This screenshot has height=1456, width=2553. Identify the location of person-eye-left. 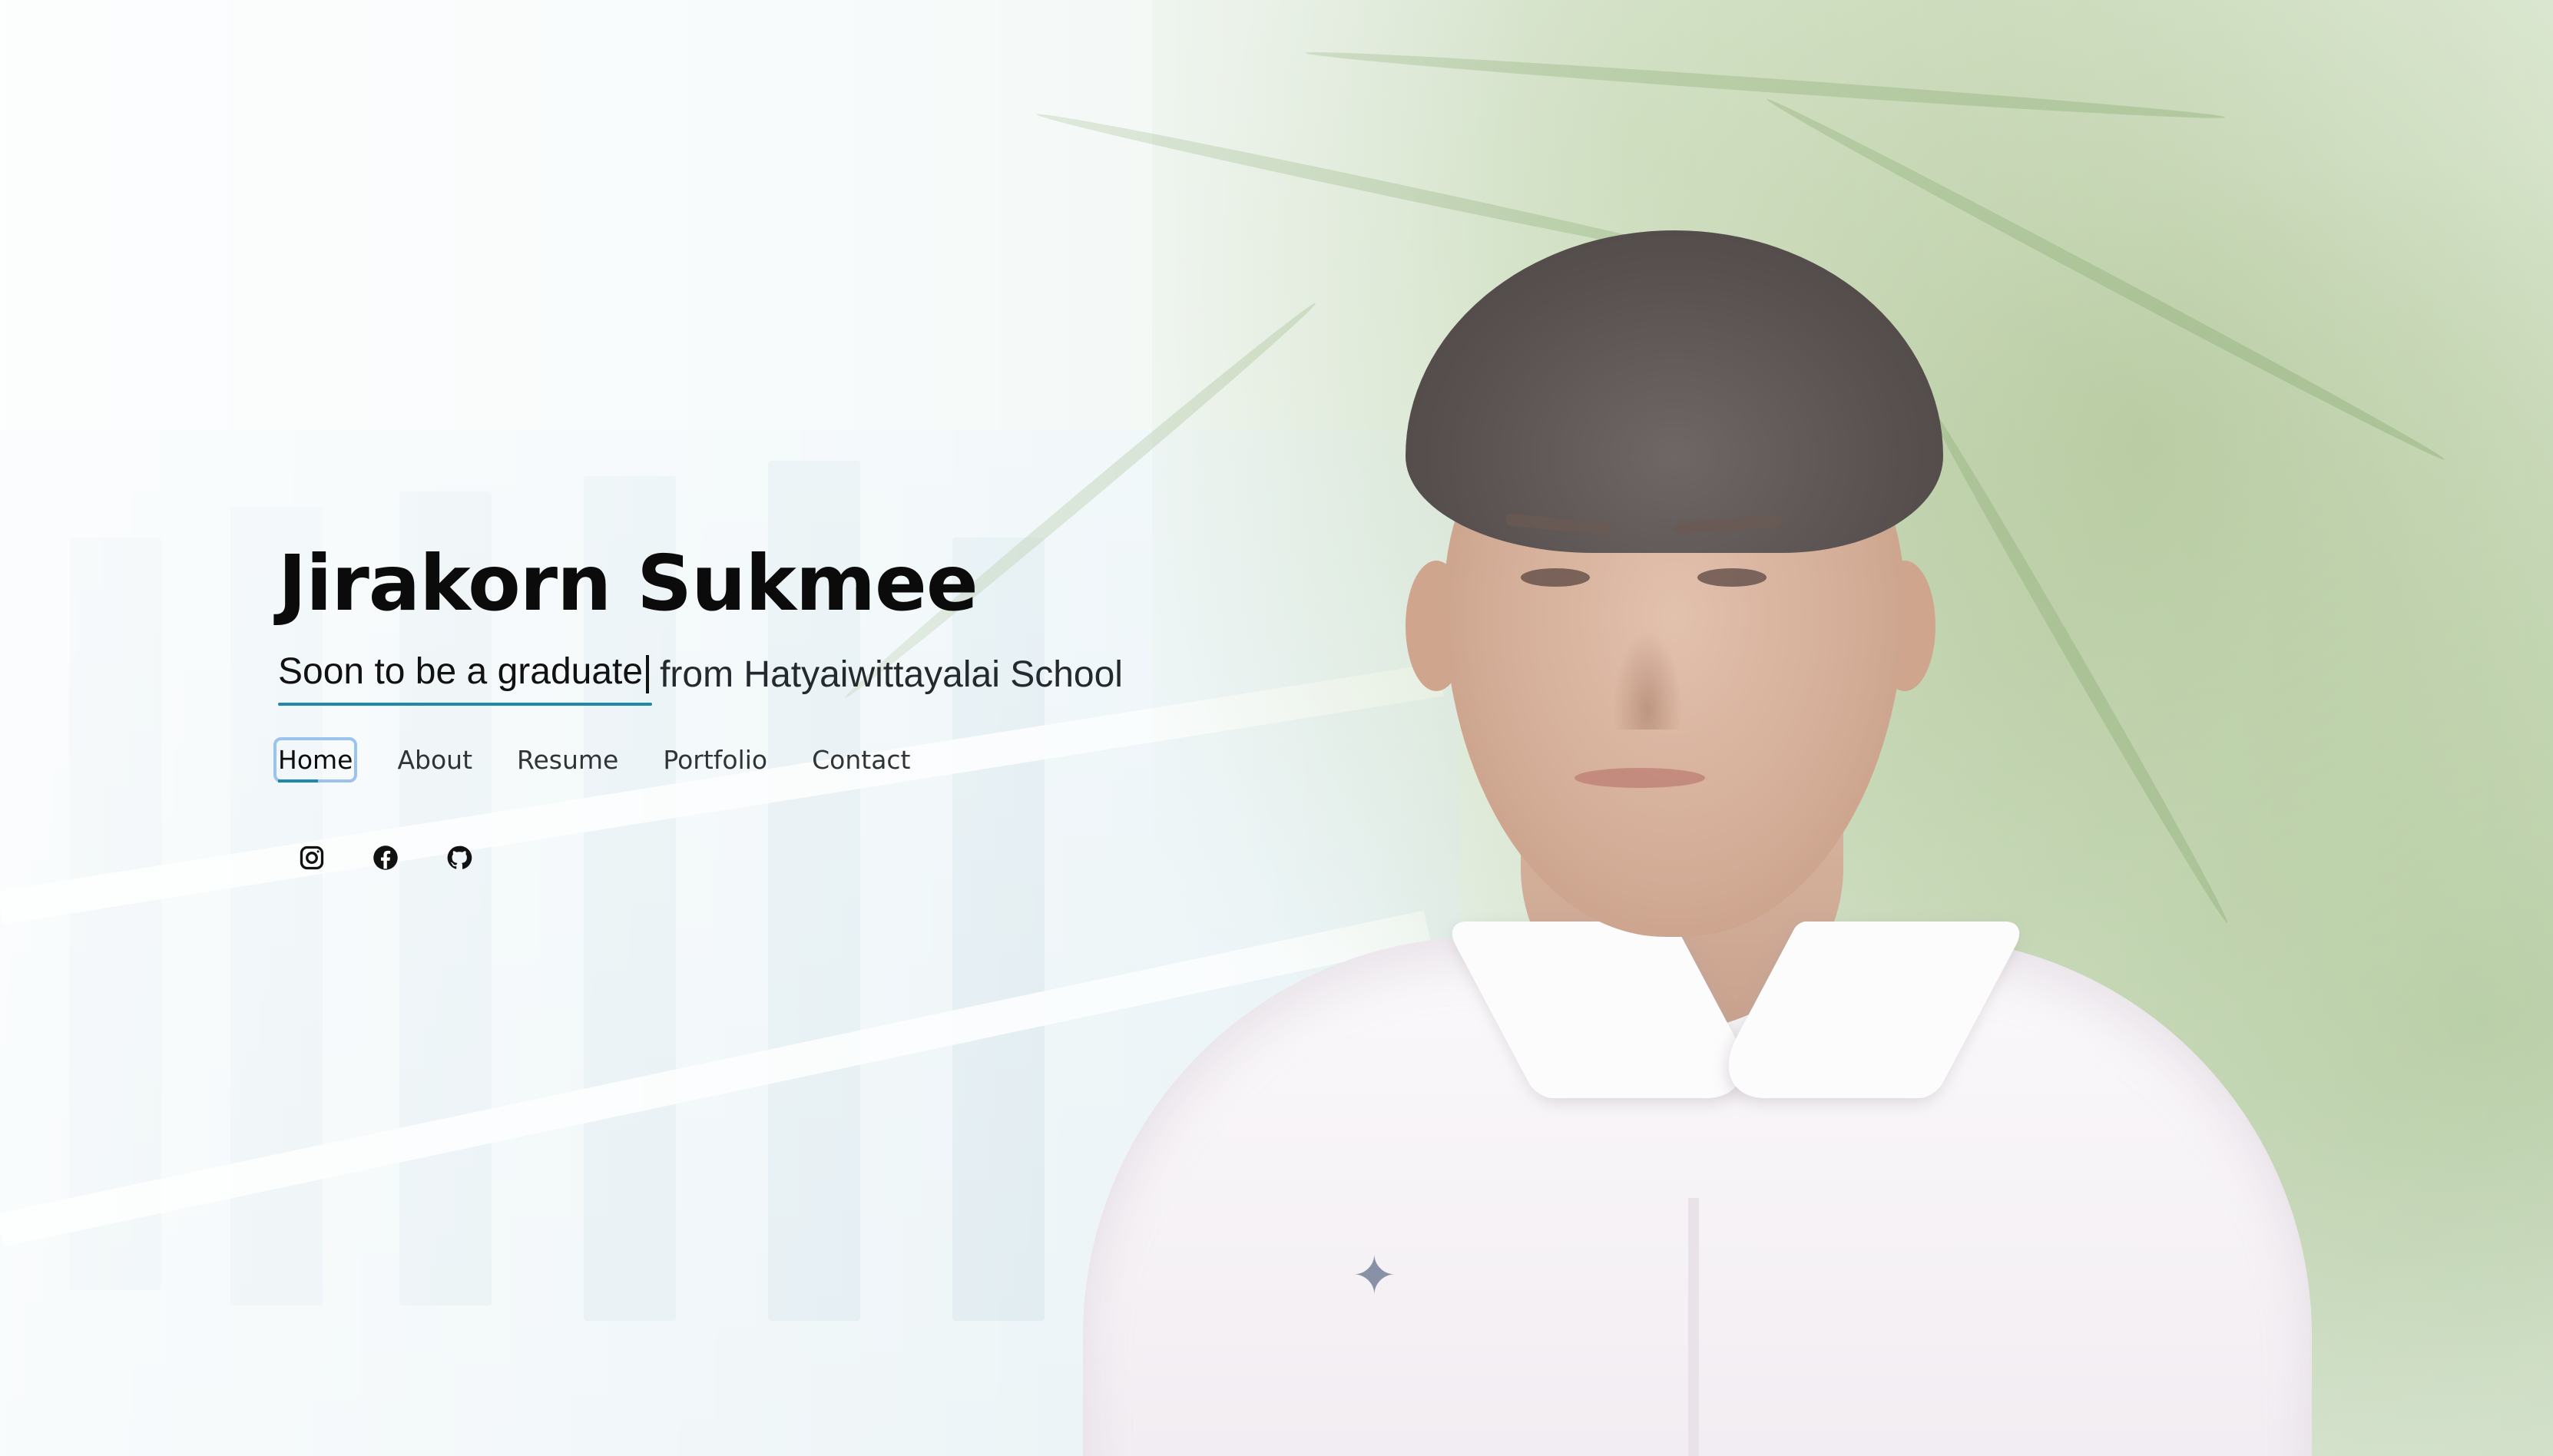
(1556, 577).